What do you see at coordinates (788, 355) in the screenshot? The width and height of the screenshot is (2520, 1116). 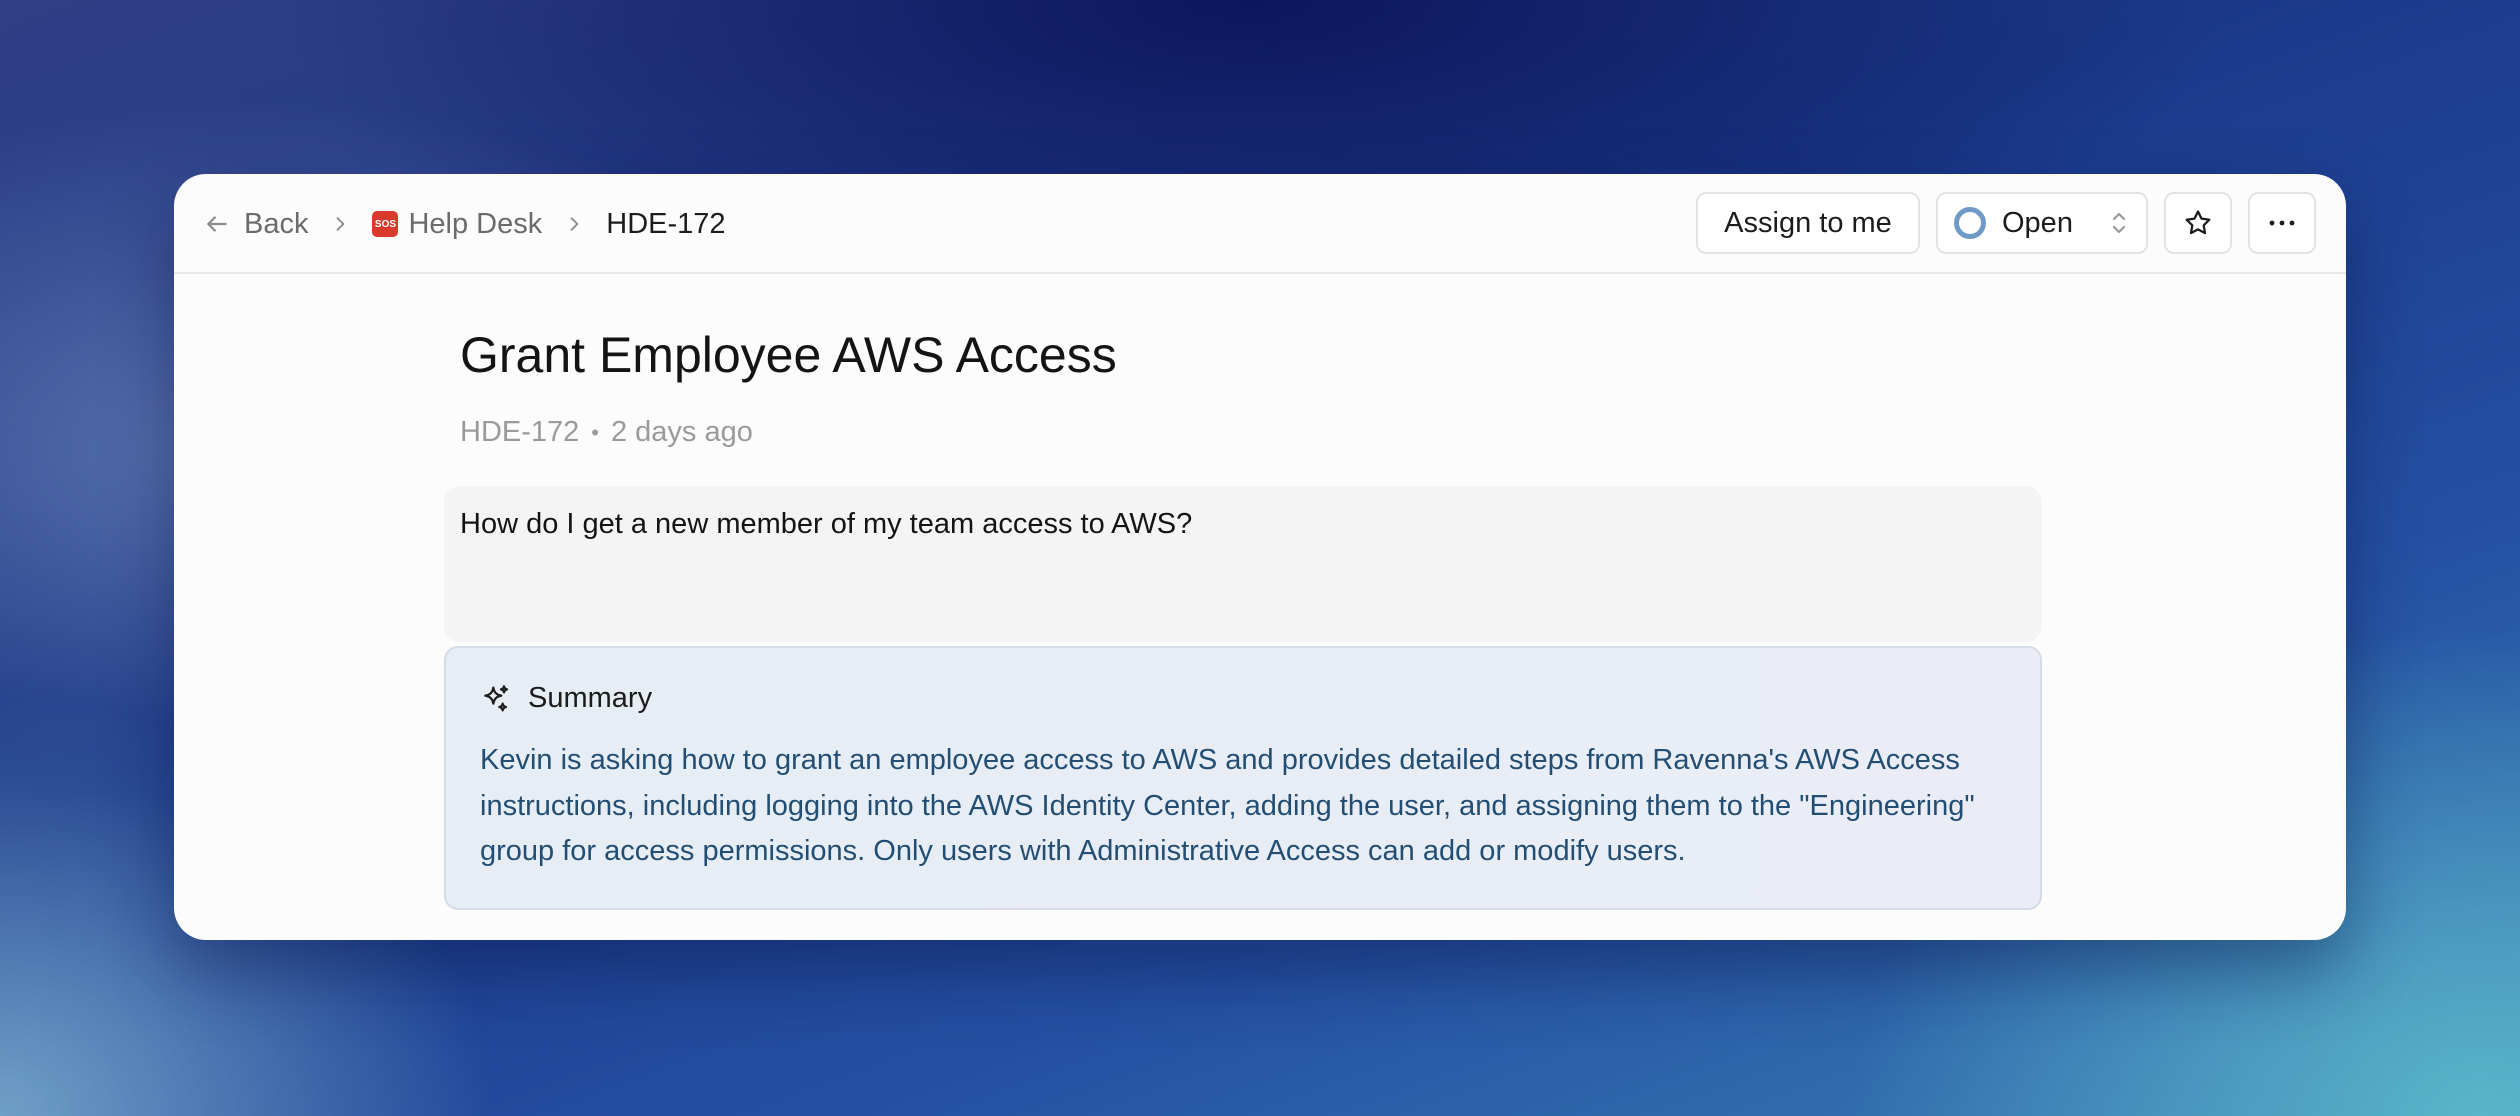 I see `ticket-title: Grant Employee AWS Access` at bounding box center [788, 355].